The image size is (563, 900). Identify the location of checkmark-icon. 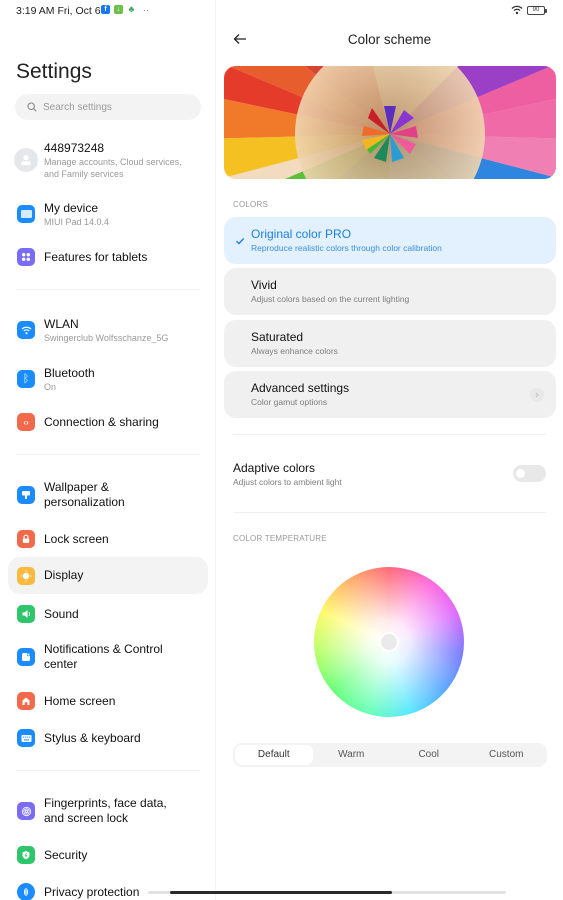
(240, 241).